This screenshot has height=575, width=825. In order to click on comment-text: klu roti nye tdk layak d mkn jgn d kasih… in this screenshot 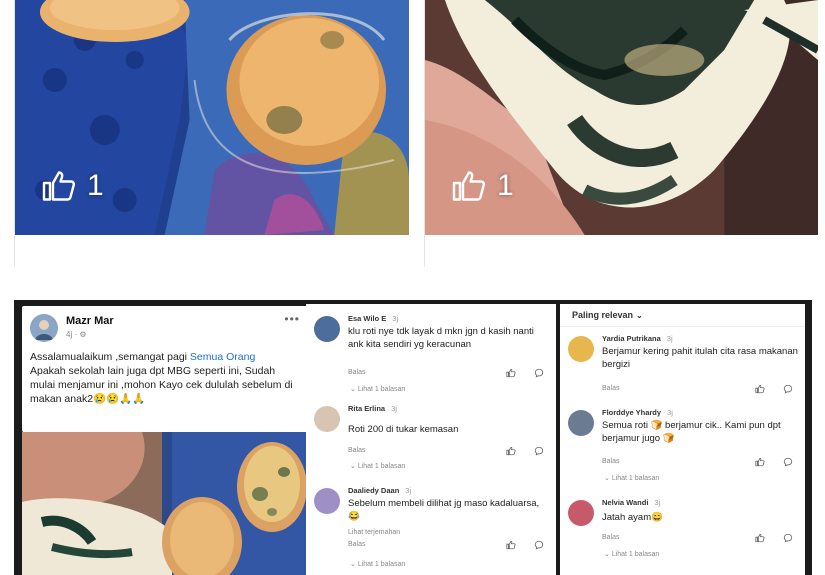, I will do `click(441, 338)`.